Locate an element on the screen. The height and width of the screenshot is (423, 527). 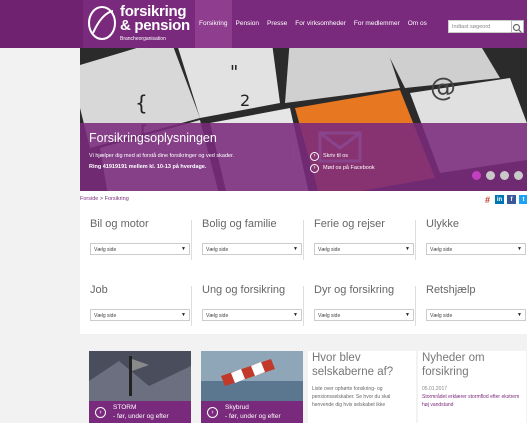
logo: forsikring & pension Brancheorganisation is located at coordinates (141, 25).